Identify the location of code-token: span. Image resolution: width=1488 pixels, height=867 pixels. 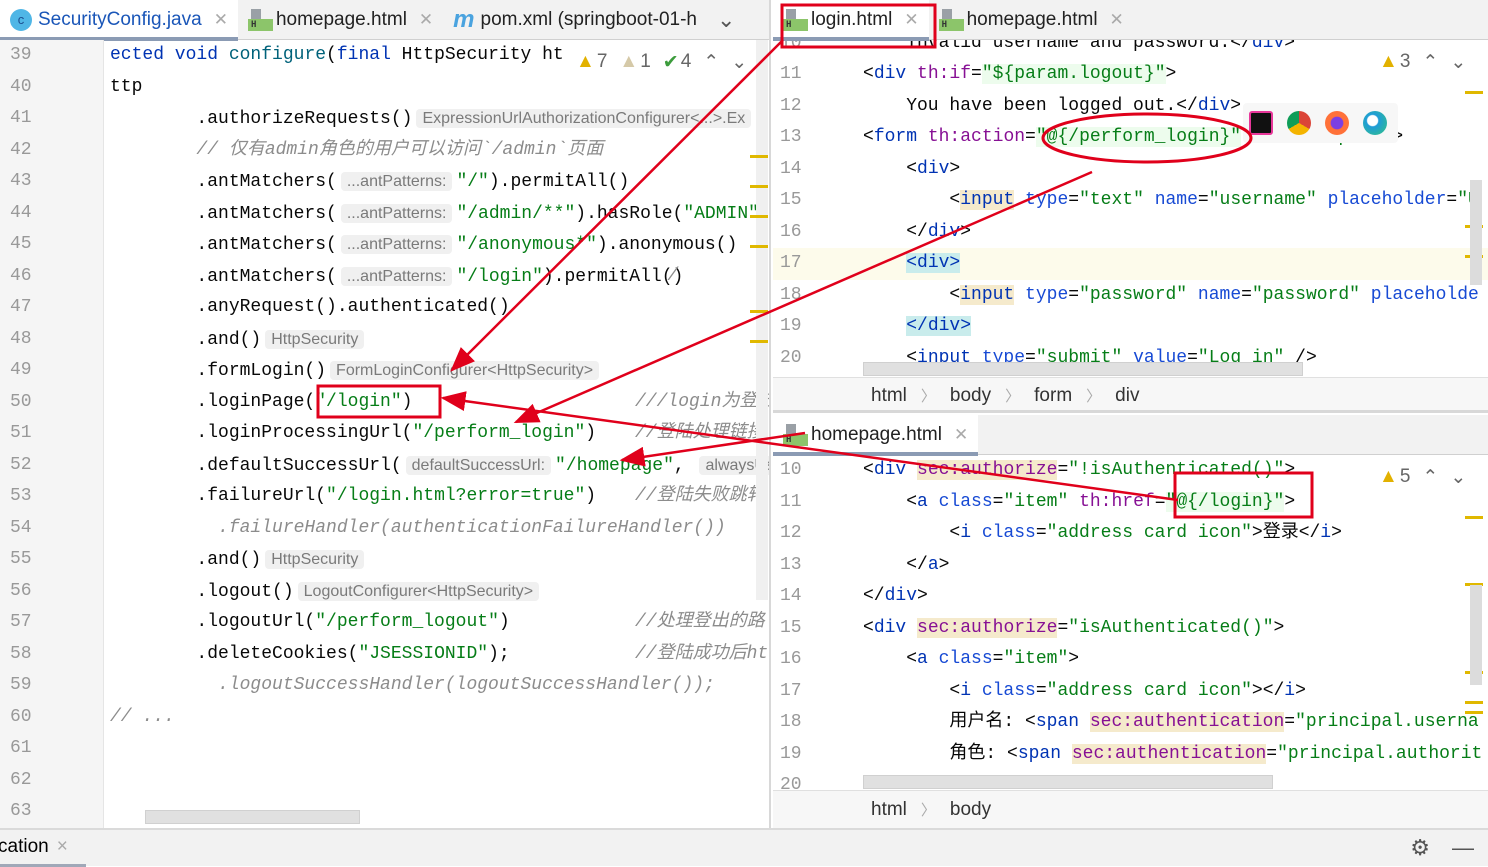
(1044, 753).